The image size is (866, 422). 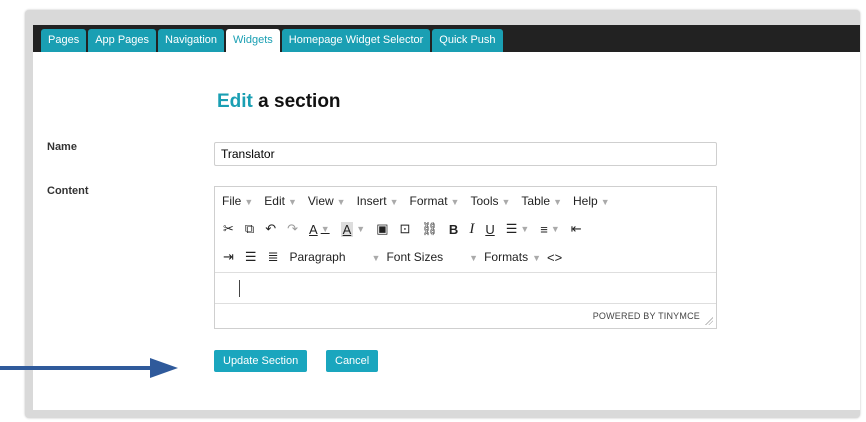 I want to click on media-icon: ▣, so click(x=382, y=229).